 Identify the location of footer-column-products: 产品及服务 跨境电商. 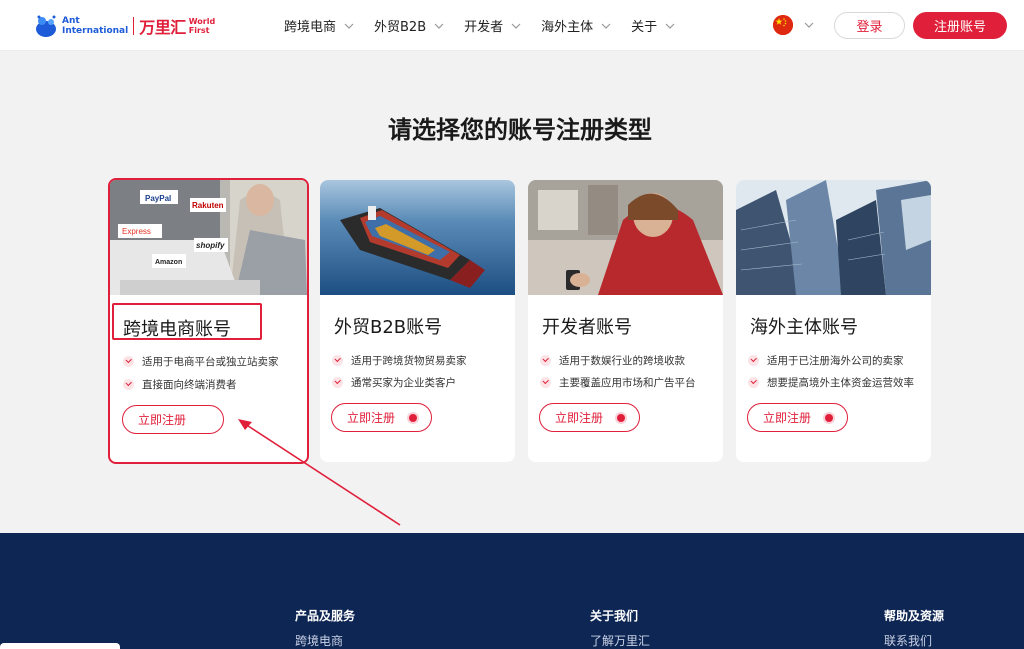
(325, 628).